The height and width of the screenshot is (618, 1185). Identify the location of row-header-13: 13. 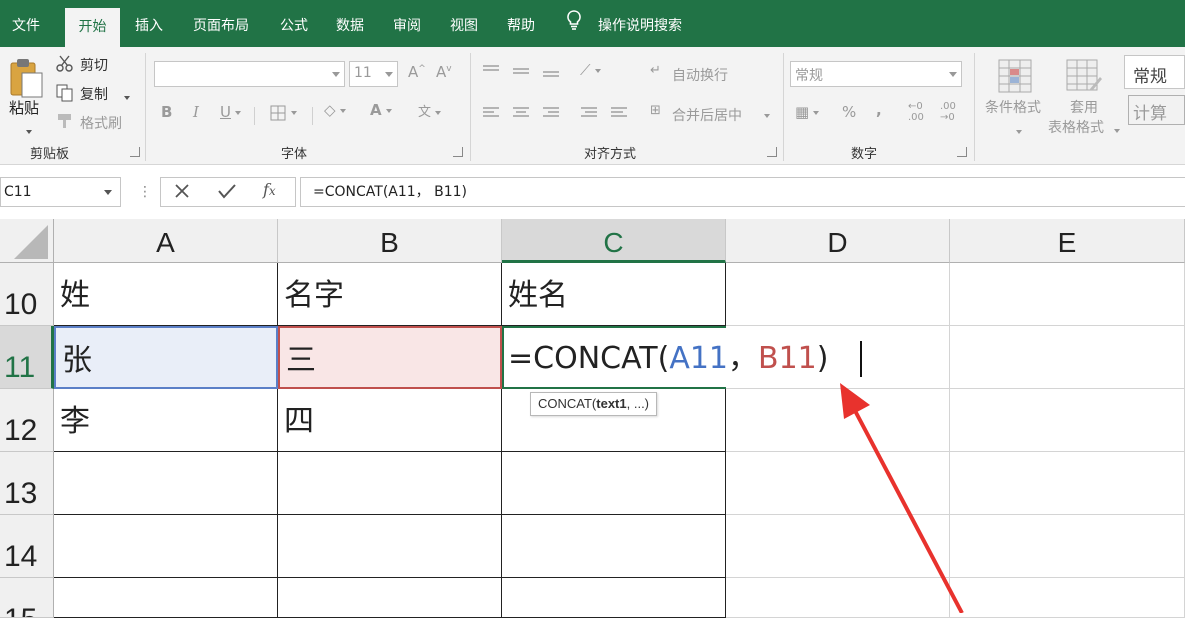
(27, 483).